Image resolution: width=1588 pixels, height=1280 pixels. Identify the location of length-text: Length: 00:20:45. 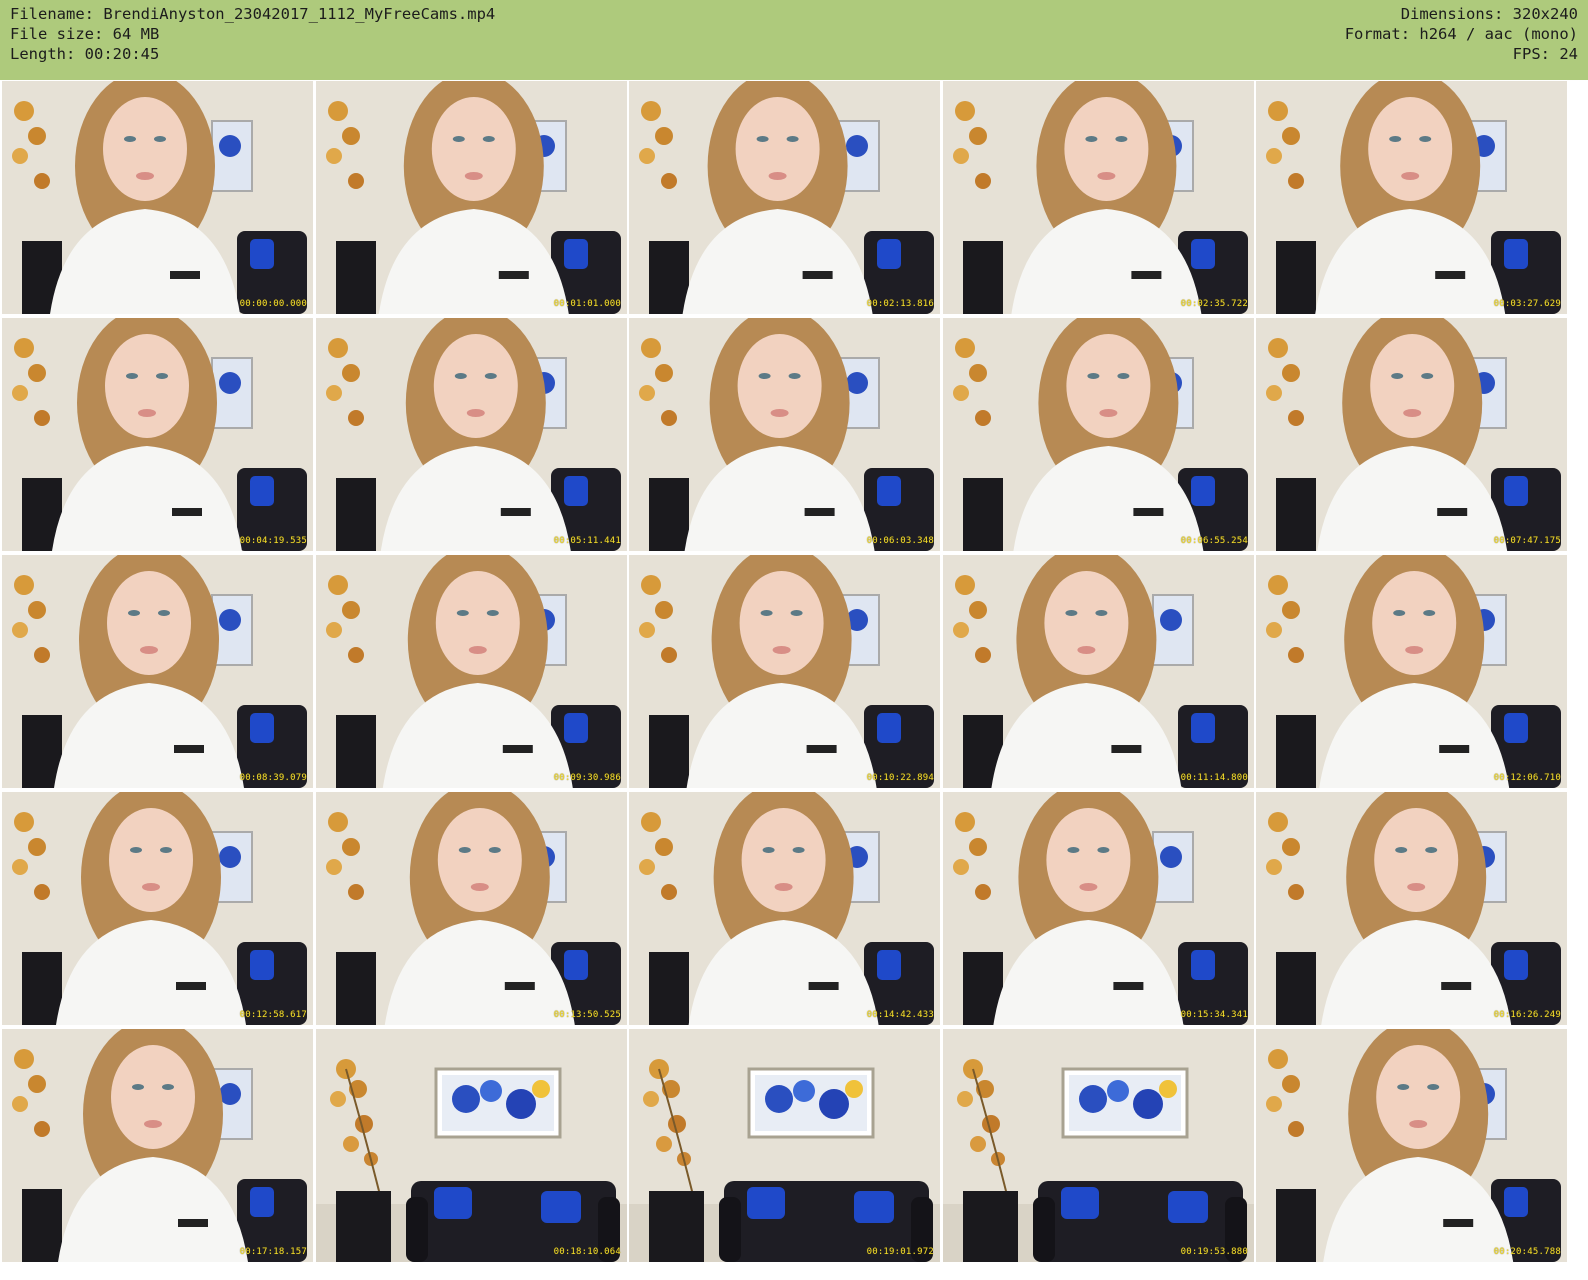
(85, 54).